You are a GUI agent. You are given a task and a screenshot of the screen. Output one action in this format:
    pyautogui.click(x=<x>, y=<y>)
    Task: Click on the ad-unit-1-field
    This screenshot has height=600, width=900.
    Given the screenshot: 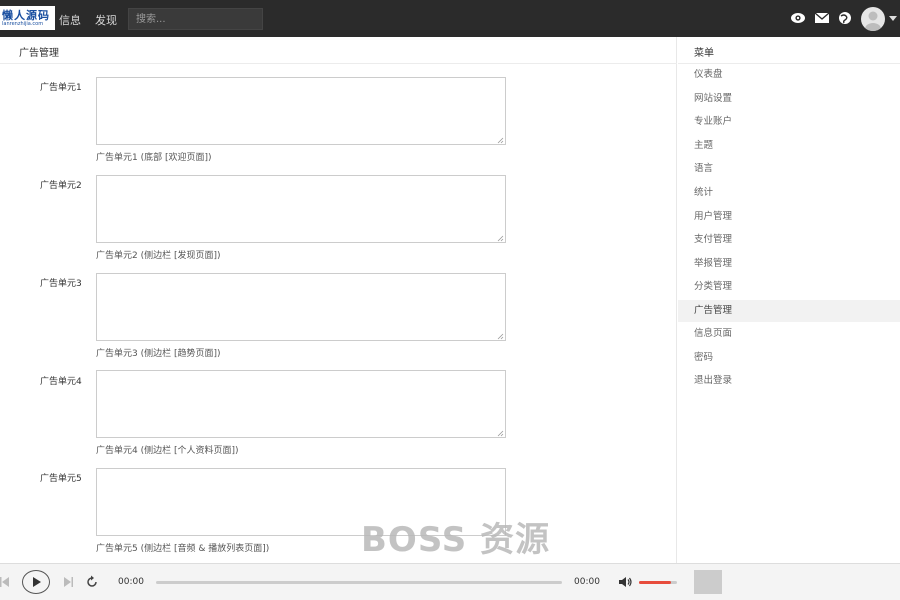 What is the action you would take?
    pyautogui.click(x=301, y=111)
    